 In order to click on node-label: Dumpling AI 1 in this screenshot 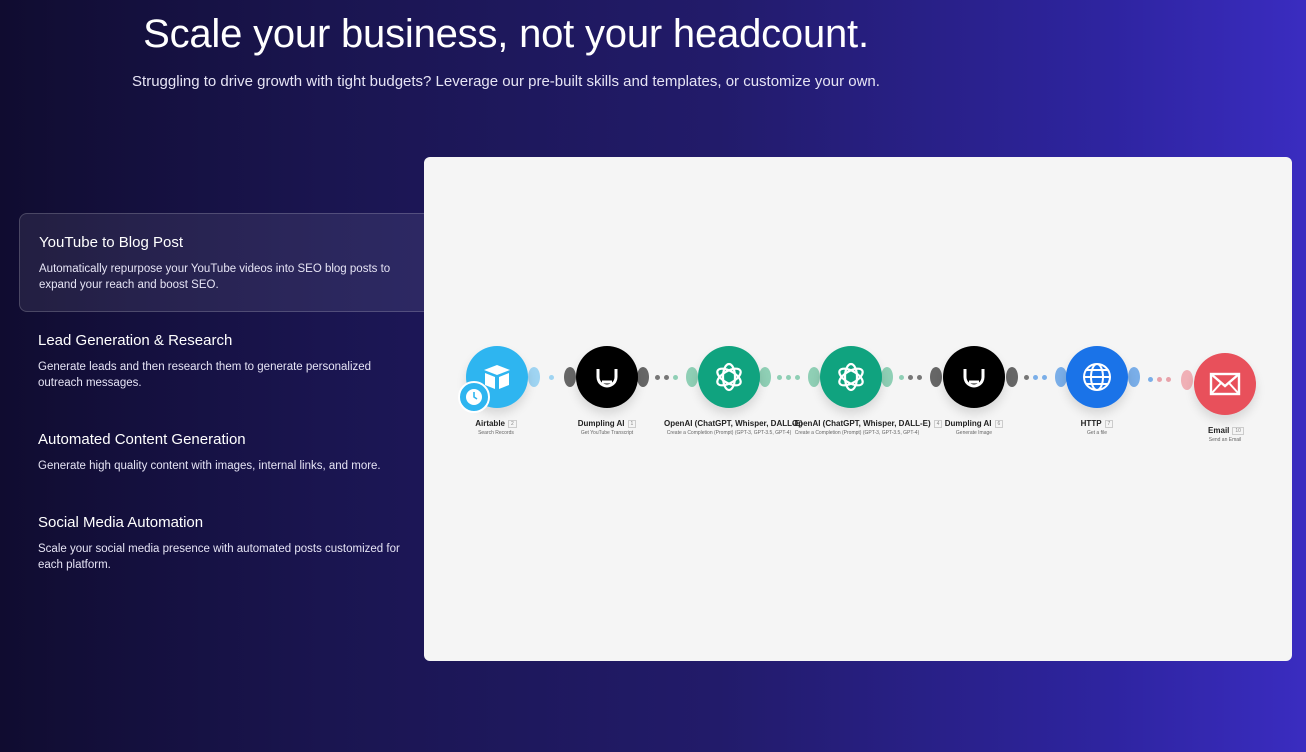, I will do `click(607, 423)`.